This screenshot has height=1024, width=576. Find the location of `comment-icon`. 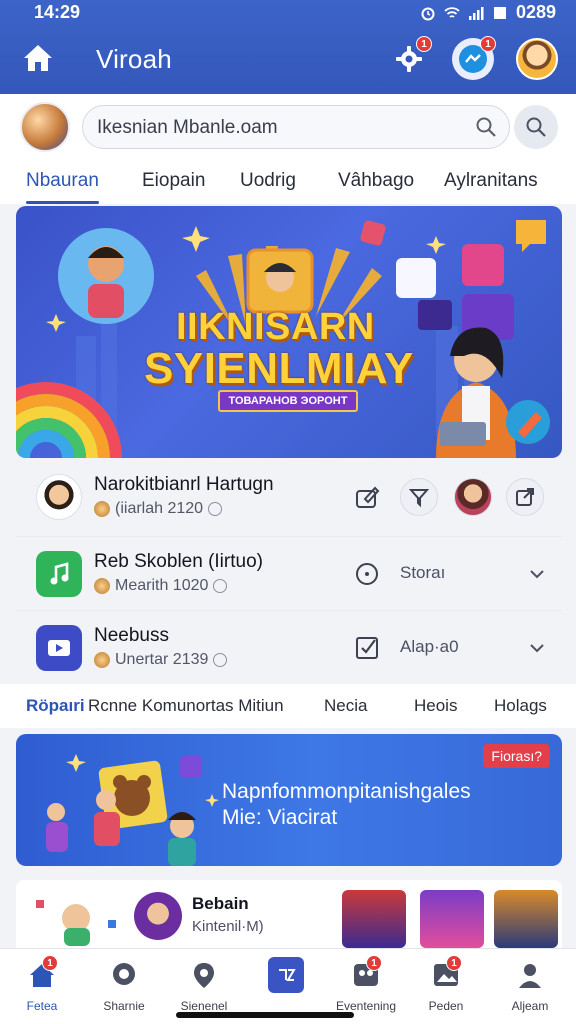

comment-icon is located at coordinates (367, 574).